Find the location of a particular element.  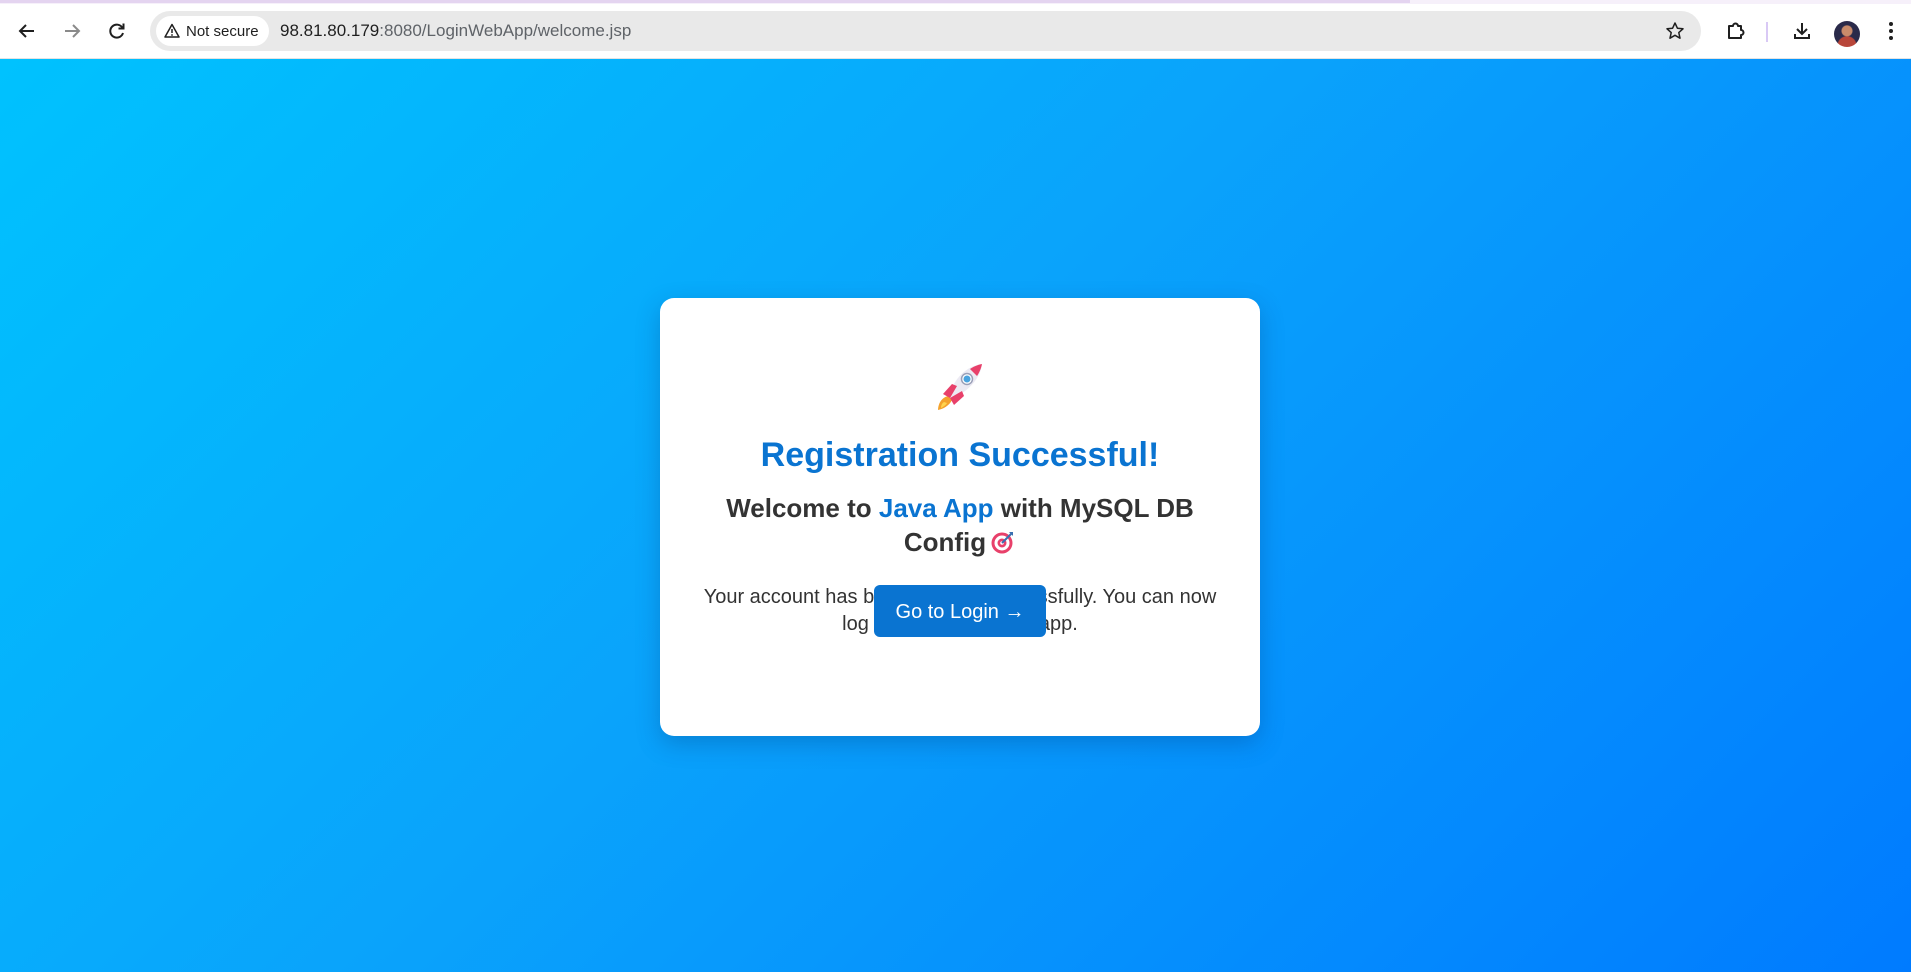

url-host: 98.81.80.179 is located at coordinates (330, 30).